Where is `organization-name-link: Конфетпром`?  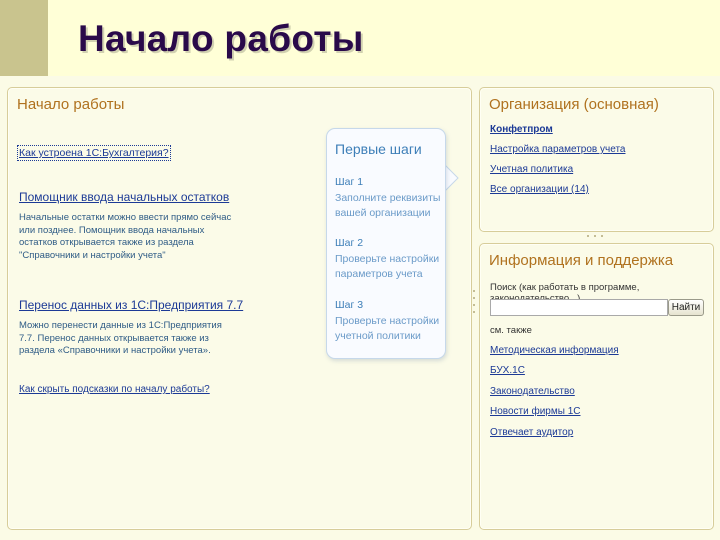 organization-name-link: Конфетпром is located at coordinates (521, 129).